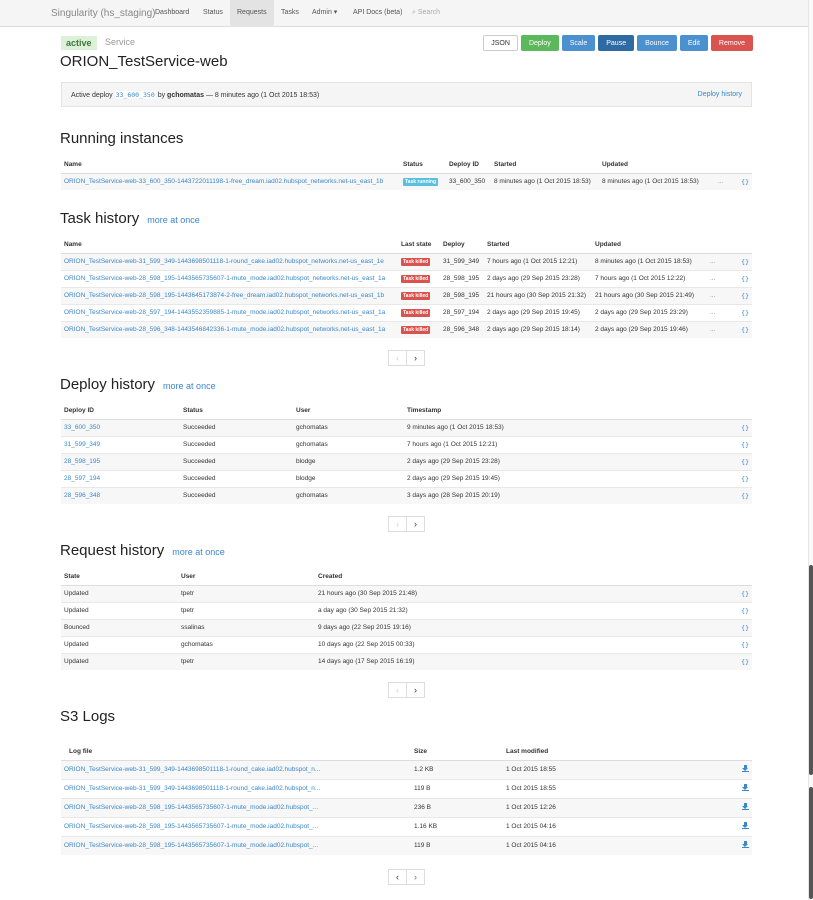 The image size is (813, 900). I want to click on nav-tasks: Tasks, so click(290, 13).